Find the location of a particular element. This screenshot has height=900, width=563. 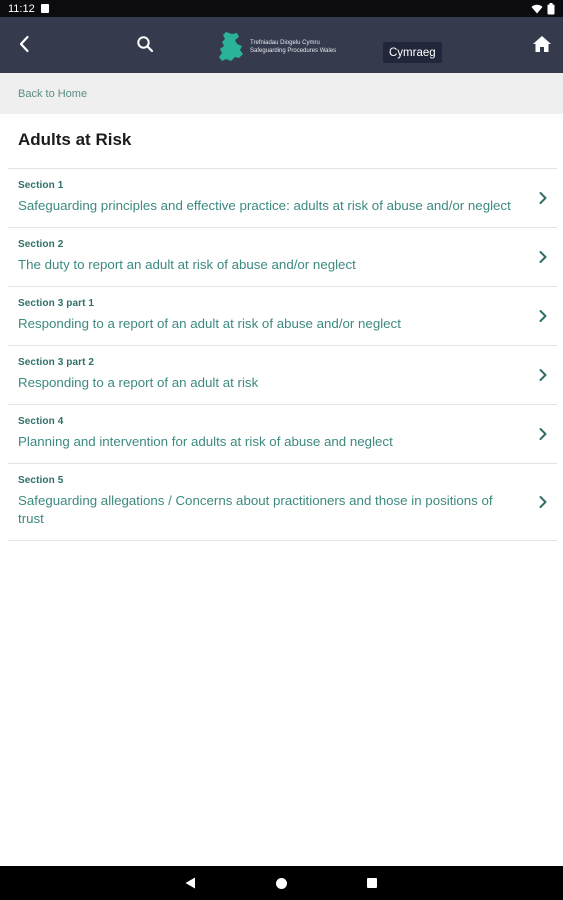

wifi-icon is located at coordinates (537, 8).